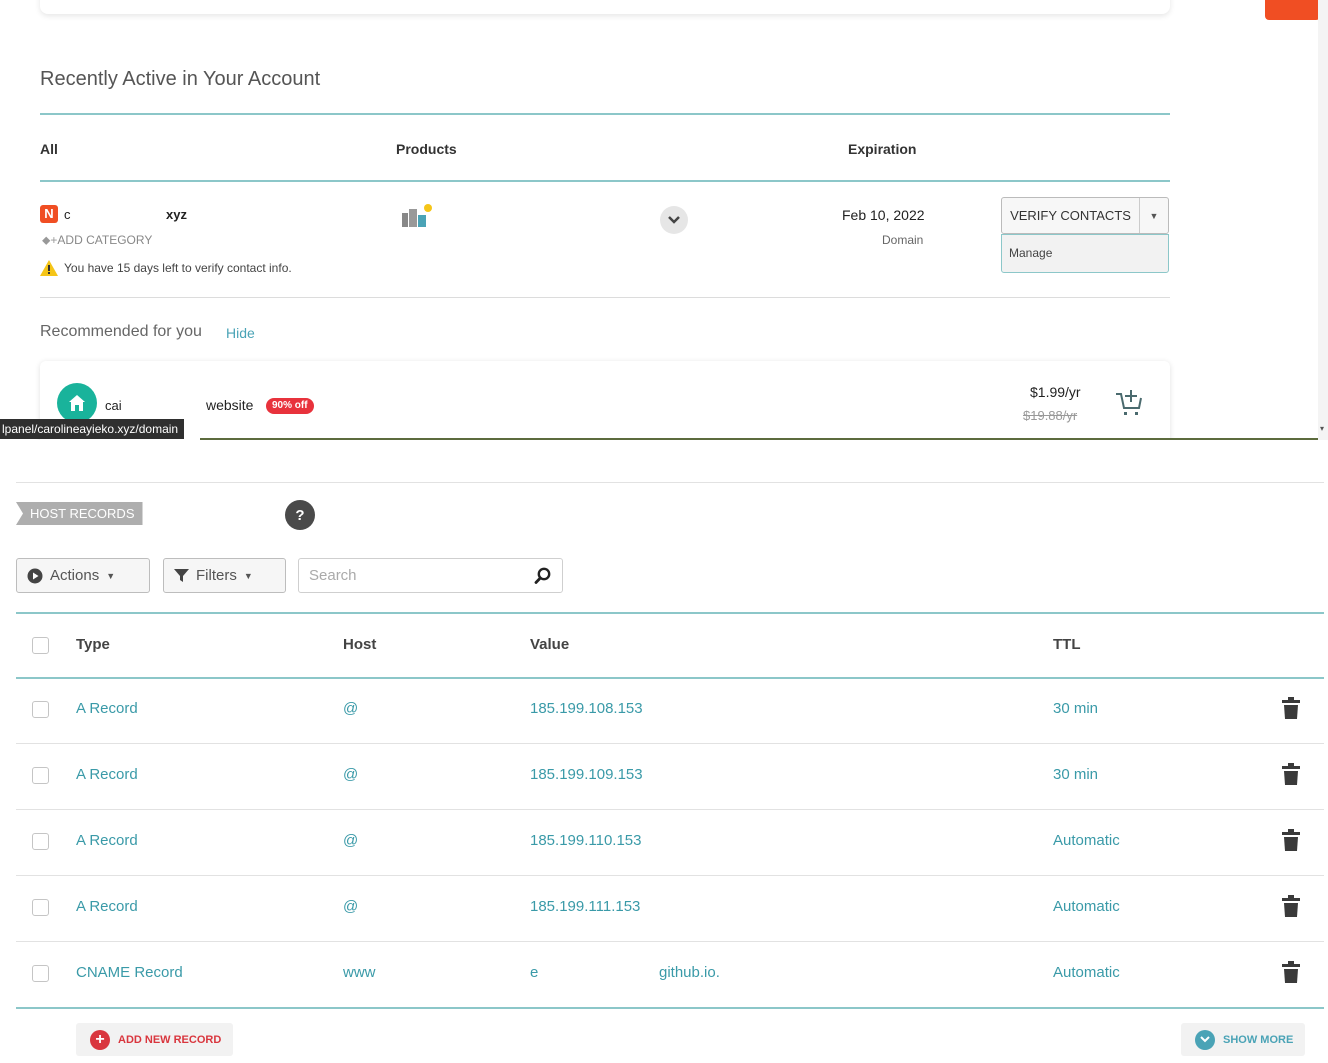 This screenshot has height=1063, width=1328. I want to click on old-price: $19.88/yr, so click(1050, 415).